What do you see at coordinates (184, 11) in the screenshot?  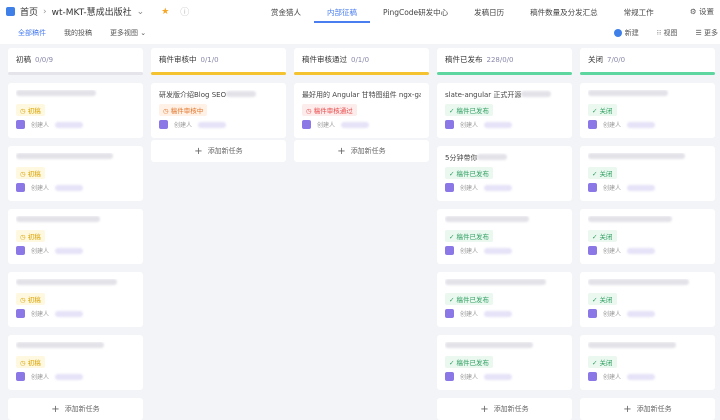 I see `info-icon: ⓘ` at bounding box center [184, 11].